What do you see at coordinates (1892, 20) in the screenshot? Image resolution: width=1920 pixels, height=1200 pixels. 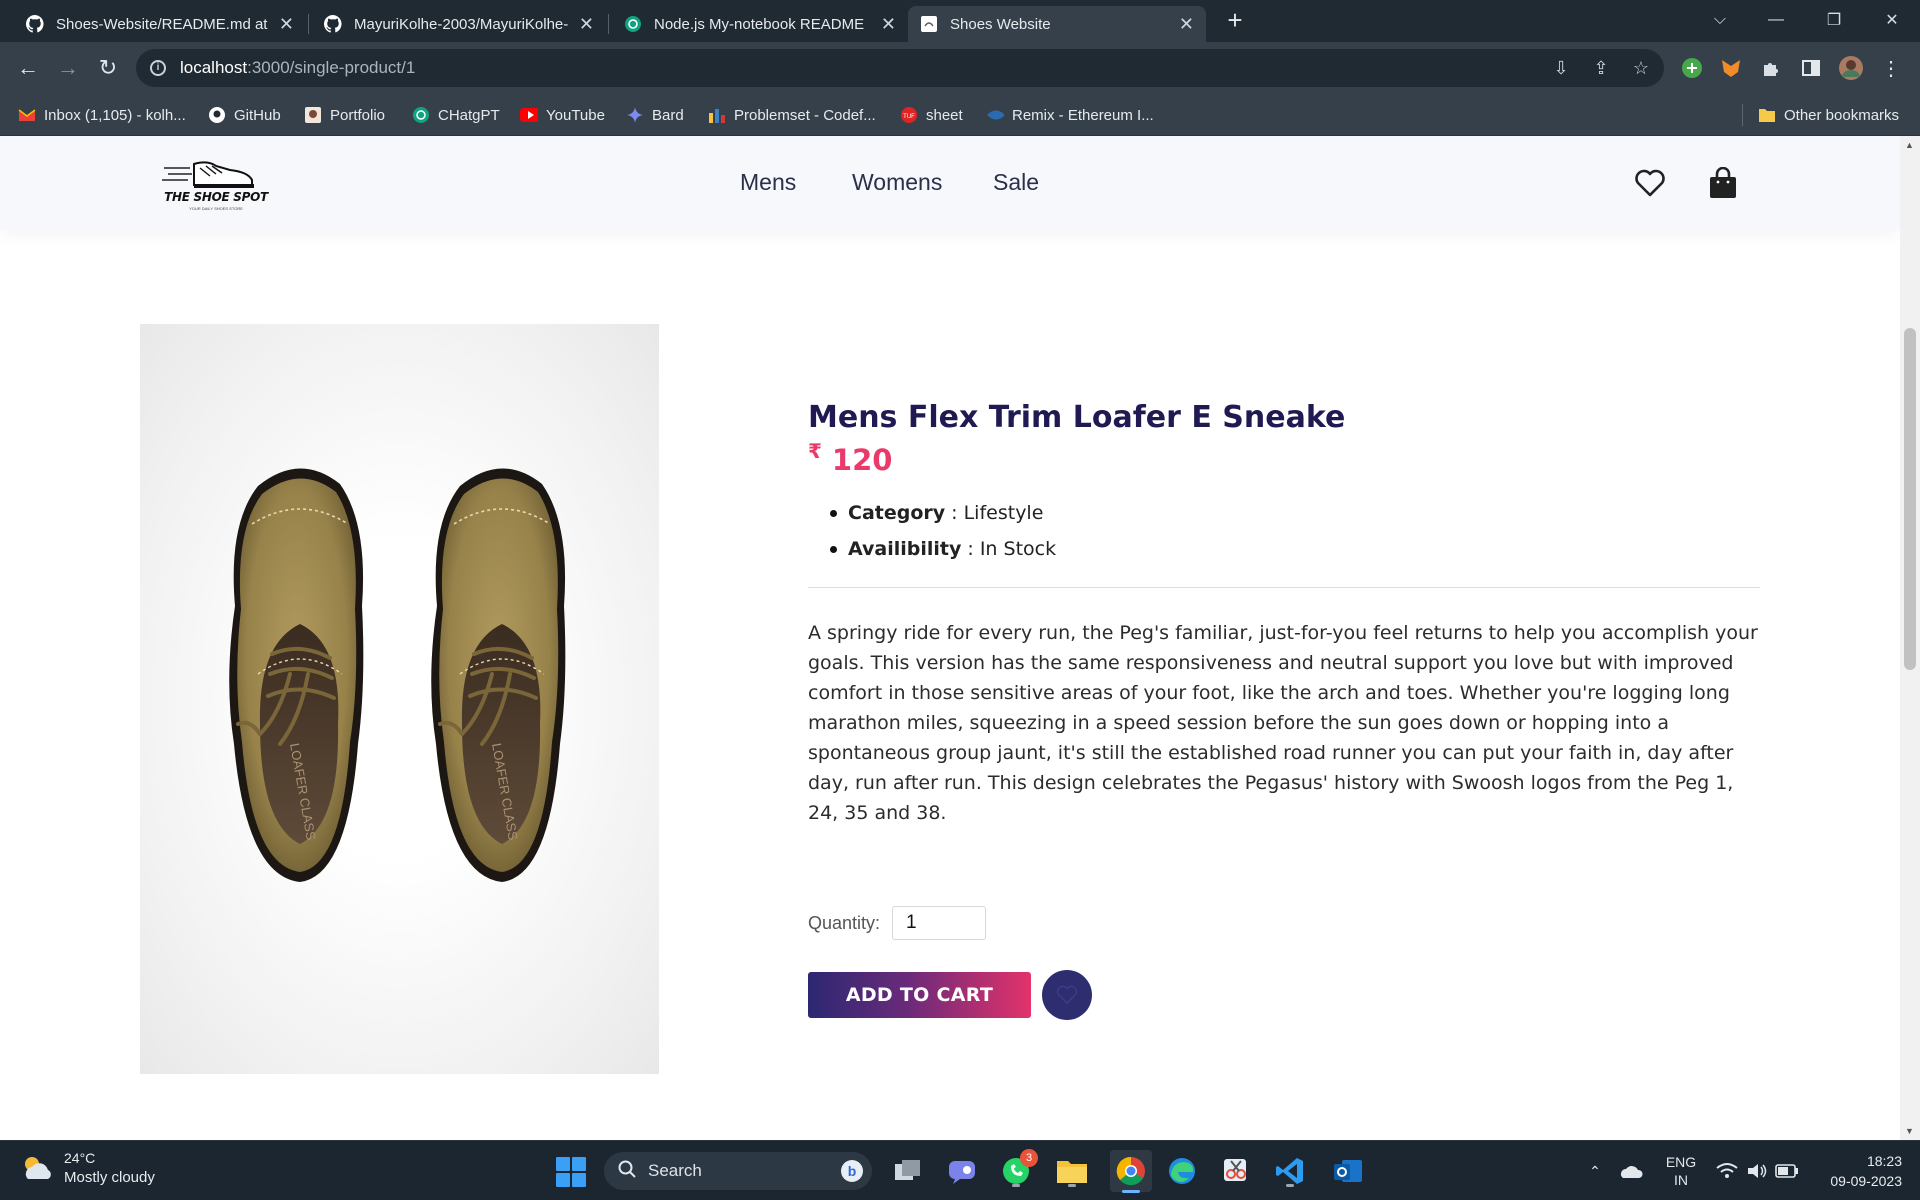 I see `close-window-icon: ✕` at bounding box center [1892, 20].